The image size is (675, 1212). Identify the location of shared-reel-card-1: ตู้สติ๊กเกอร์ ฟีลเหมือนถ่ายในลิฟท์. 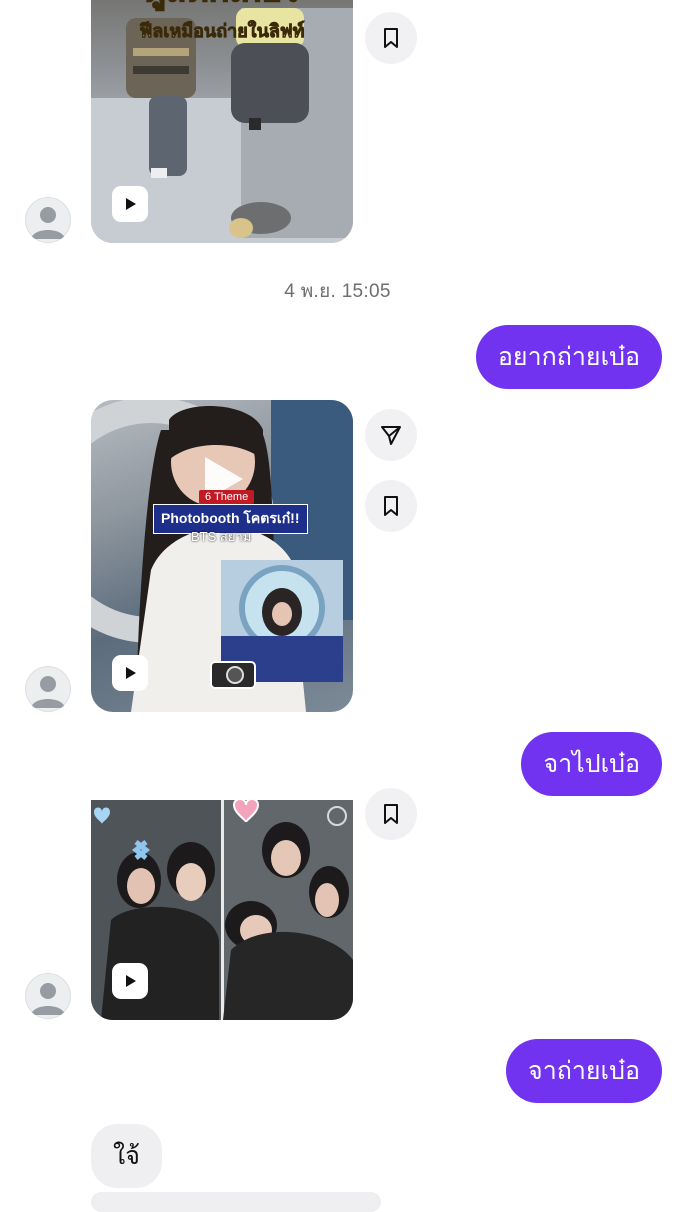
(222, 121).